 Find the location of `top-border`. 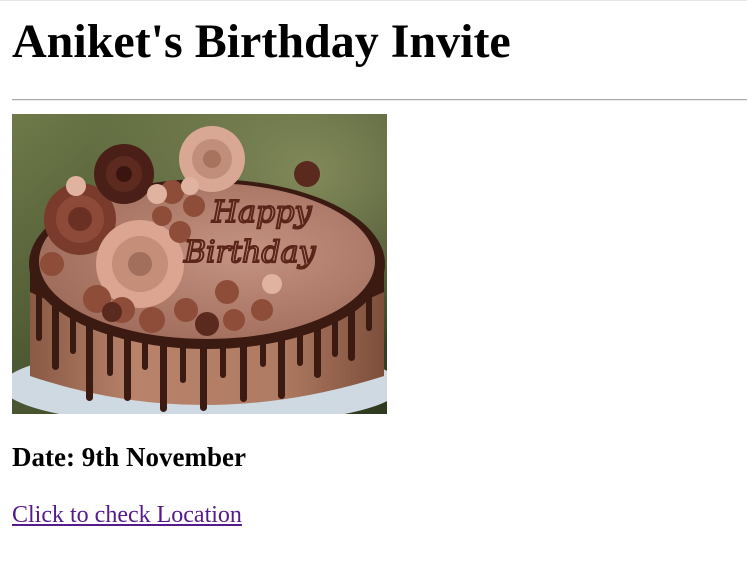

top-border is located at coordinates (373, 0).